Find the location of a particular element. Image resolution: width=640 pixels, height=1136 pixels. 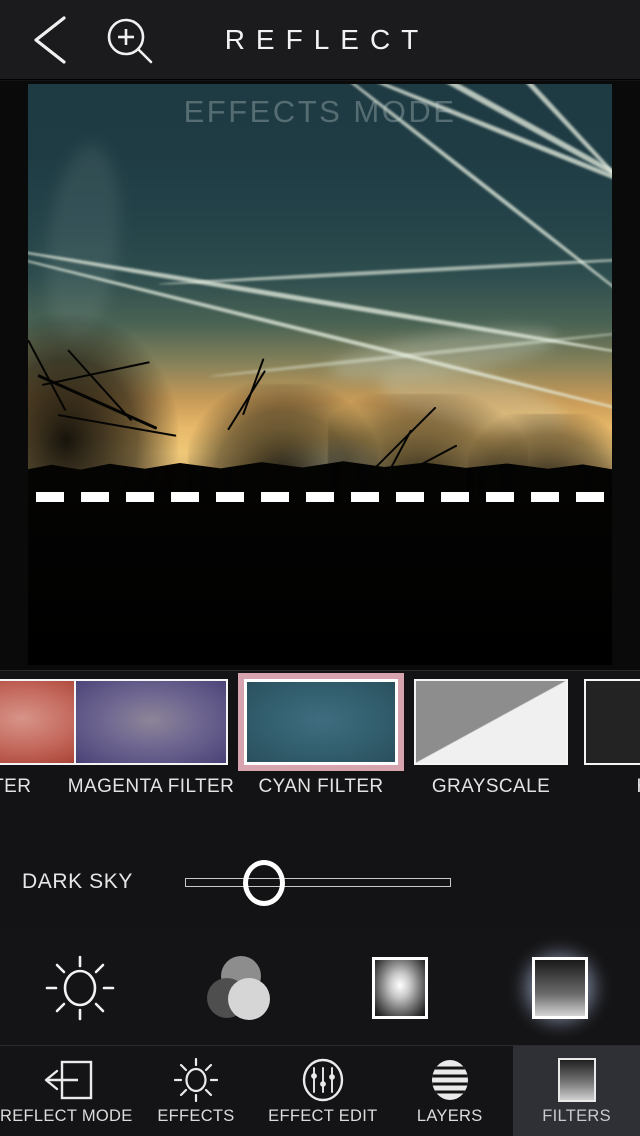

filter-item-high-contrast: HIGH is located at coordinates (608, 739).